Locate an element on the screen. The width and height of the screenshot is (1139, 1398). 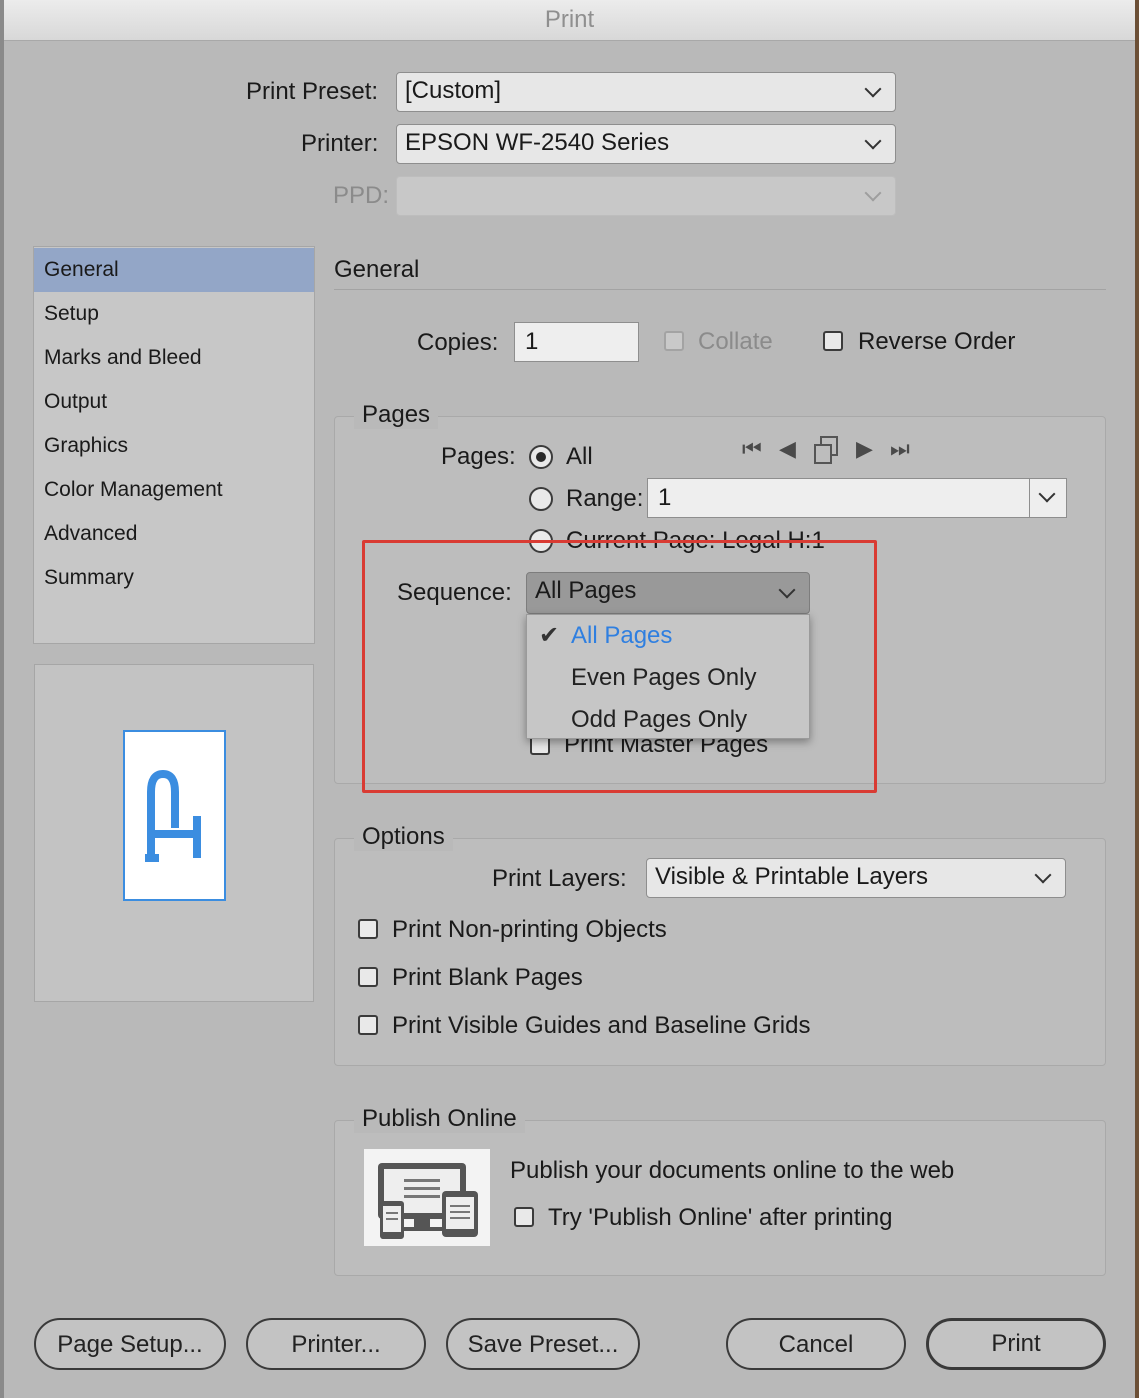
try-publish-online-checkbox is located at coordinates (524, 1217).